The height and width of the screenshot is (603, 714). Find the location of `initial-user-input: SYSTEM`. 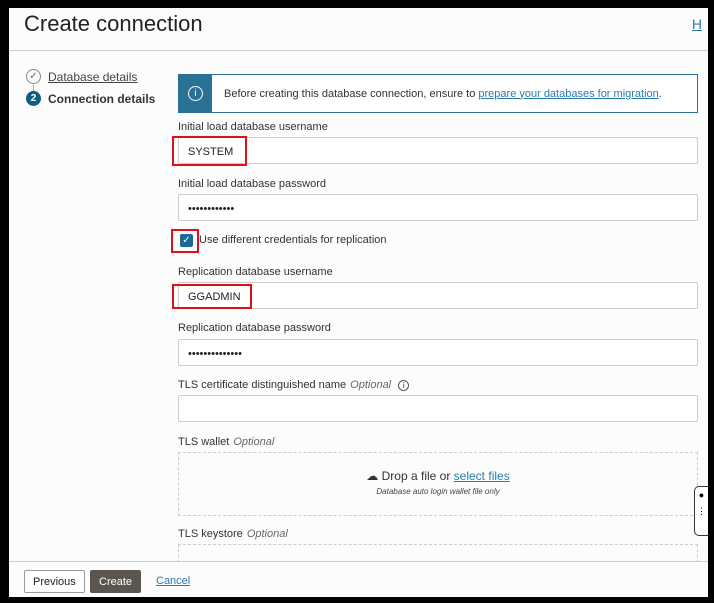

initial-user-input: SYSTEM is located at coordinates (438, 150).